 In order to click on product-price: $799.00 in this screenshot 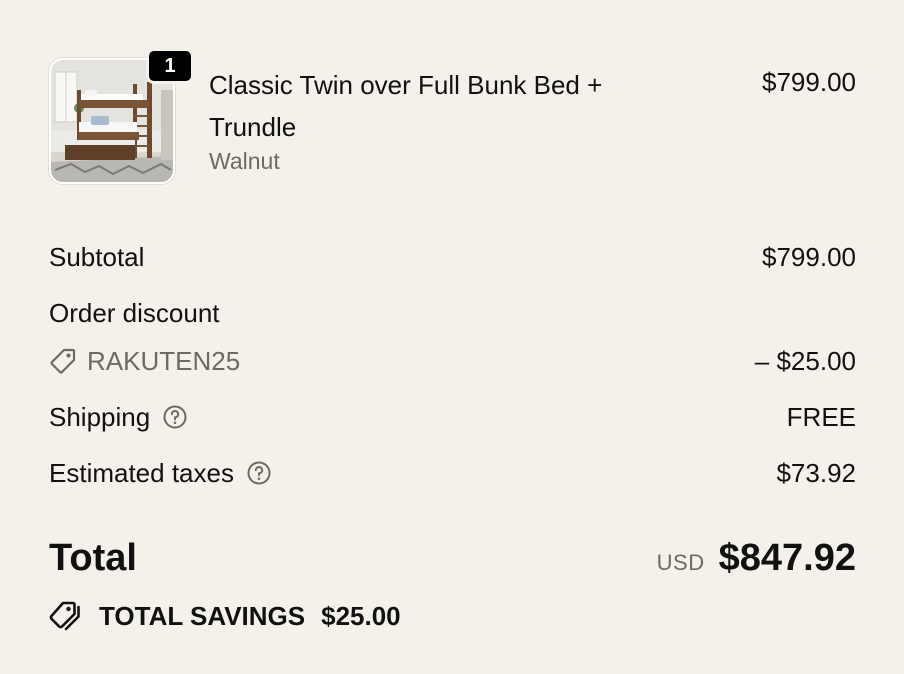, I will do `click(809, 82)`.